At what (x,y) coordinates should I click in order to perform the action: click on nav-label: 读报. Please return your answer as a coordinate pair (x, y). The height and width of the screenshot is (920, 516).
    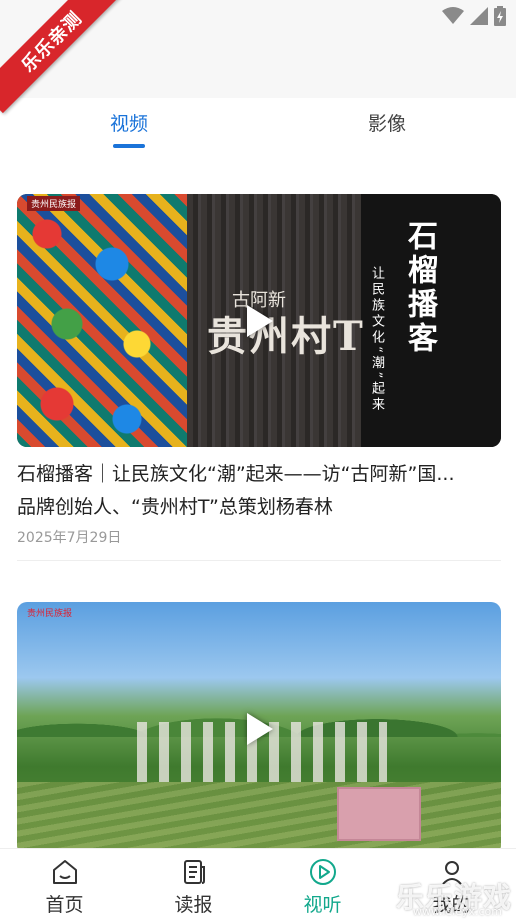
    Looking at the image, I should click on (193, 905).